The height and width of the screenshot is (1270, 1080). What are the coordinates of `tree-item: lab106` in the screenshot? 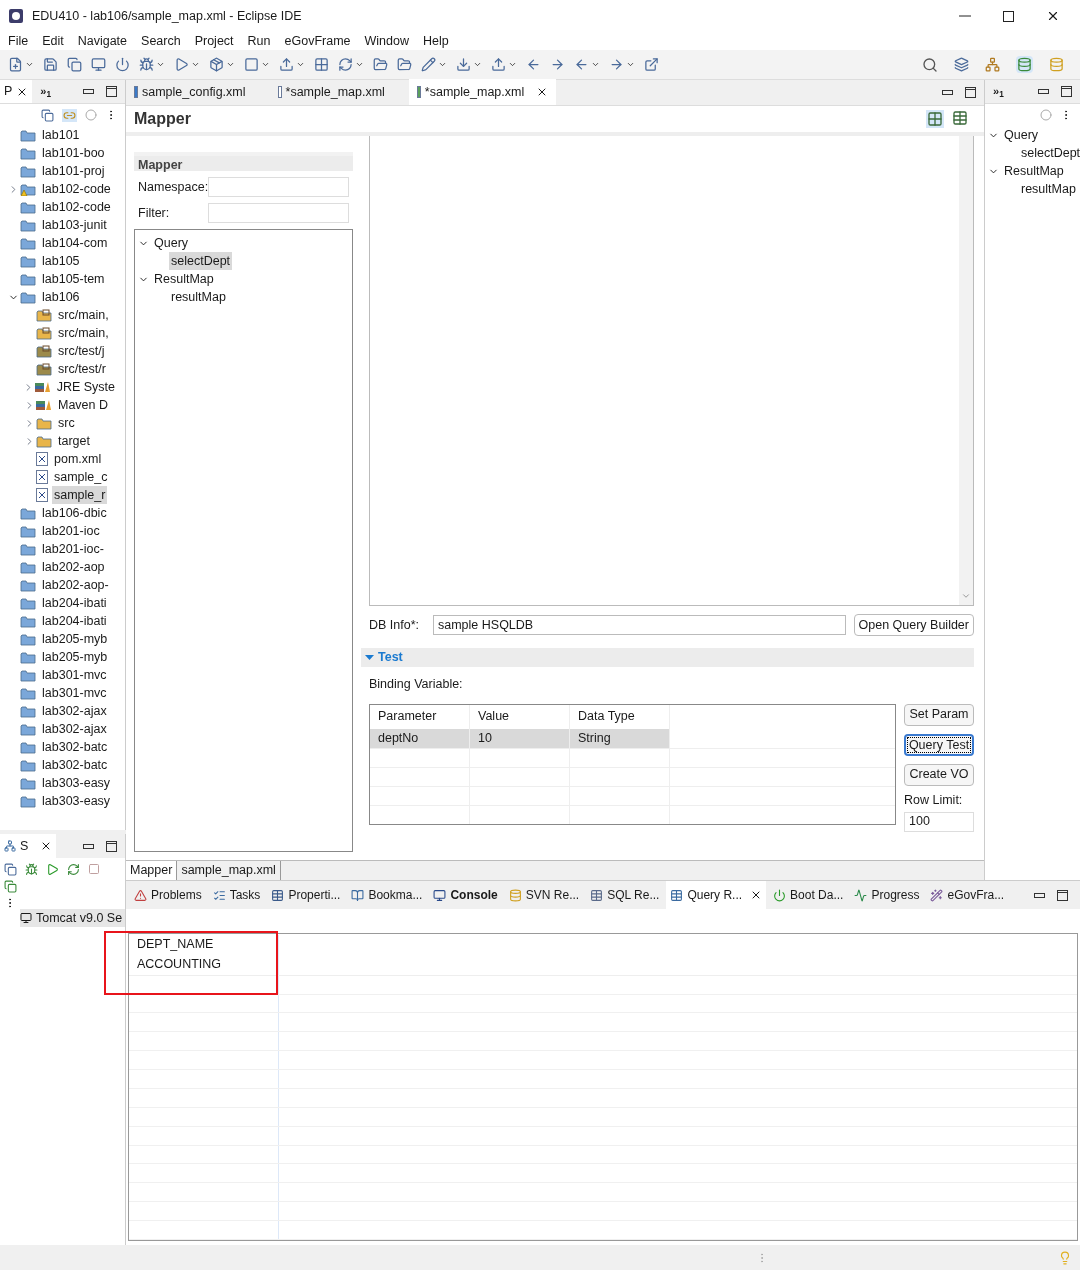 It's located at (61, 297).